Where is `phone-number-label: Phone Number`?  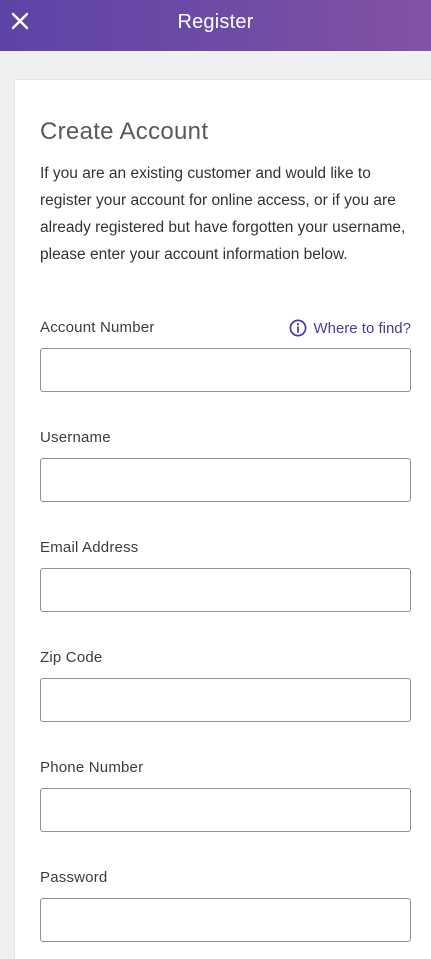
phone-number-label: Phone Number is located at coordinates (92, 767).